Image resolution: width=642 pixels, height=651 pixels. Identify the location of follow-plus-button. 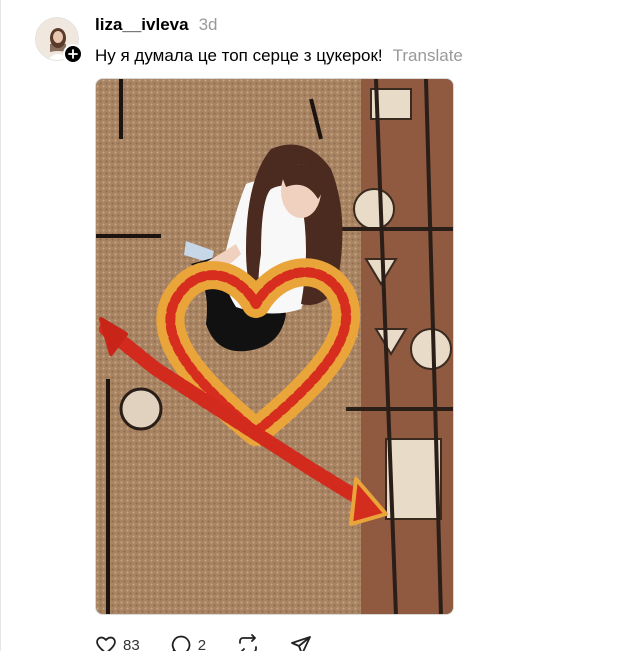
(73, 54).